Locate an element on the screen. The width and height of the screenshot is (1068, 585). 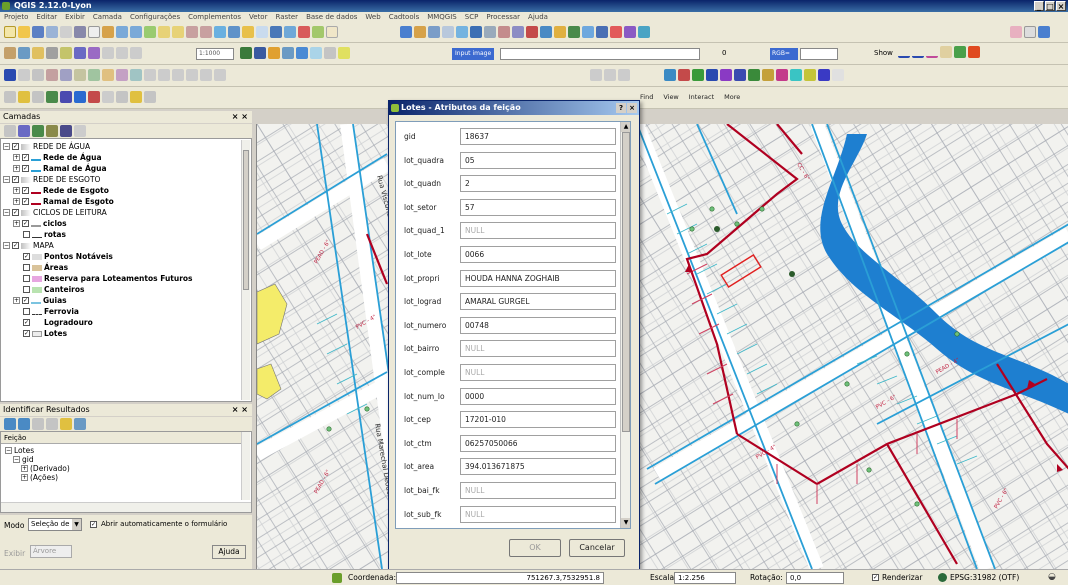
attribute-field-lot_num_lo: 0000 is located at coordinates (538, 396).